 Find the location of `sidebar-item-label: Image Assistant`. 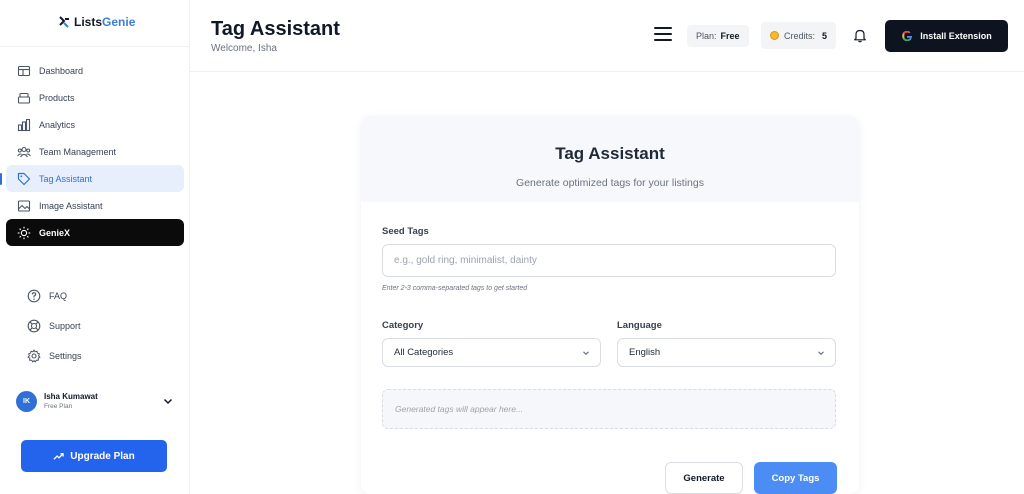

sidebar-item-label: Image Assistant is located at coordinates (71, 205).